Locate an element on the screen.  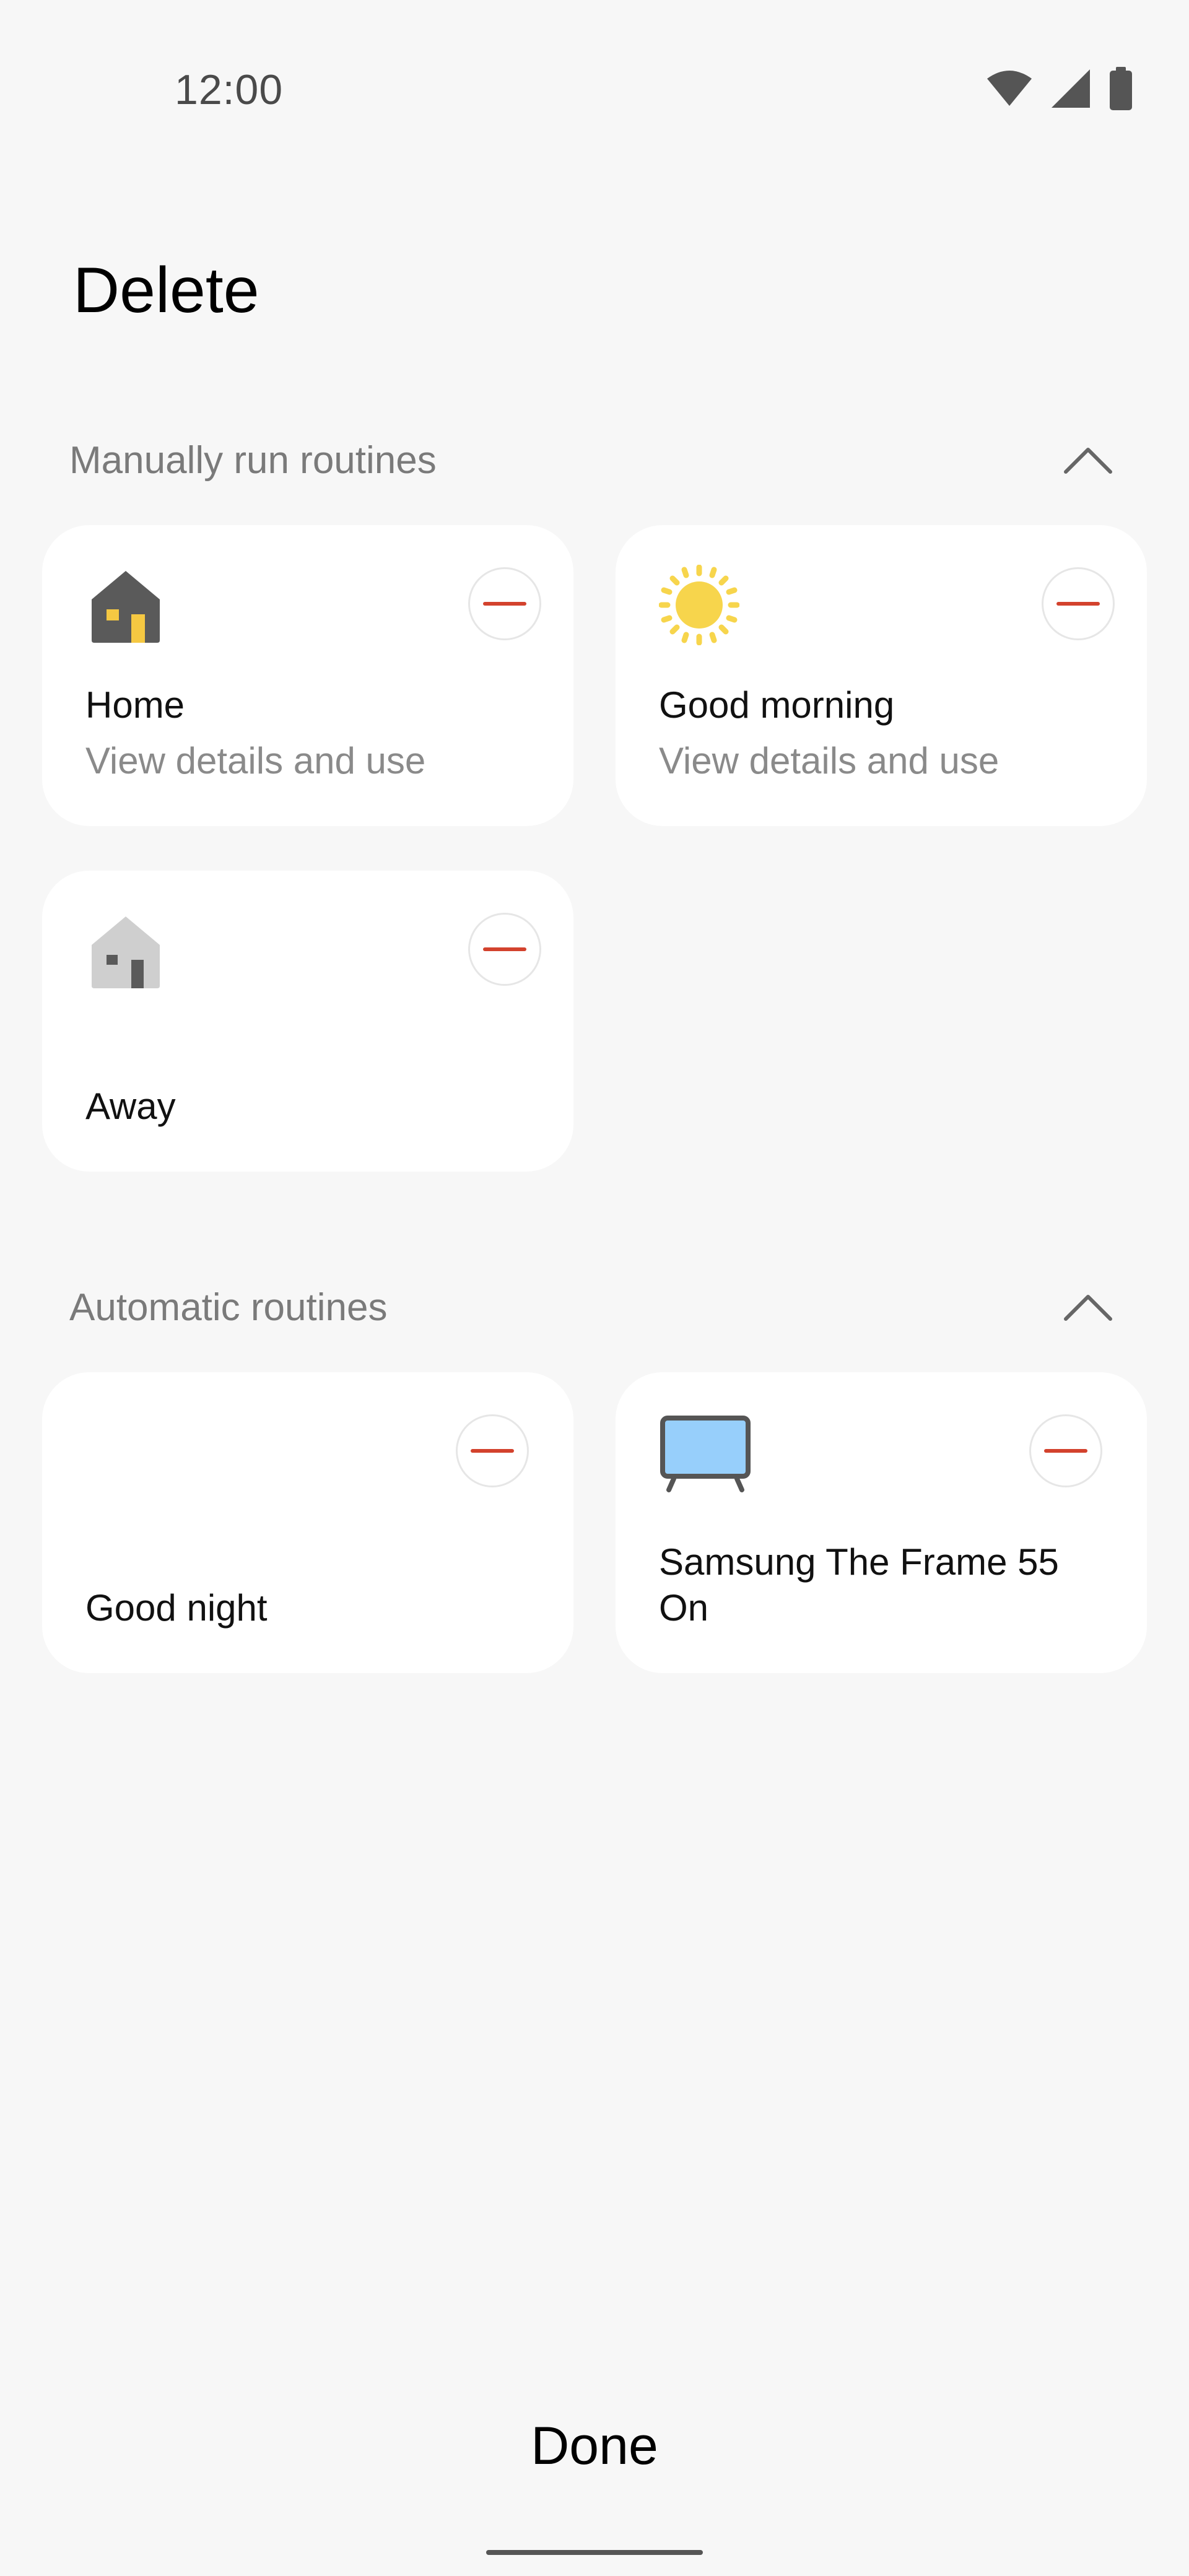
signal-icon is located at coordinates (1071, 88).